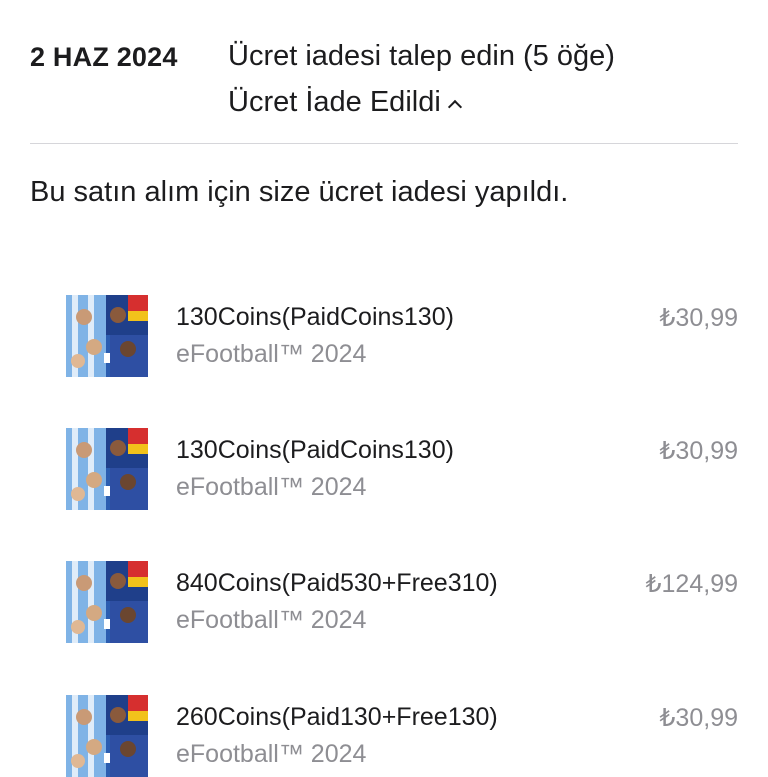  What do you see at coordinates (421, 56) in the screenshot?
I see `refund-request-title: Ücret iadesi talep edin (5 öğe)` at bounding box center [421, 56].